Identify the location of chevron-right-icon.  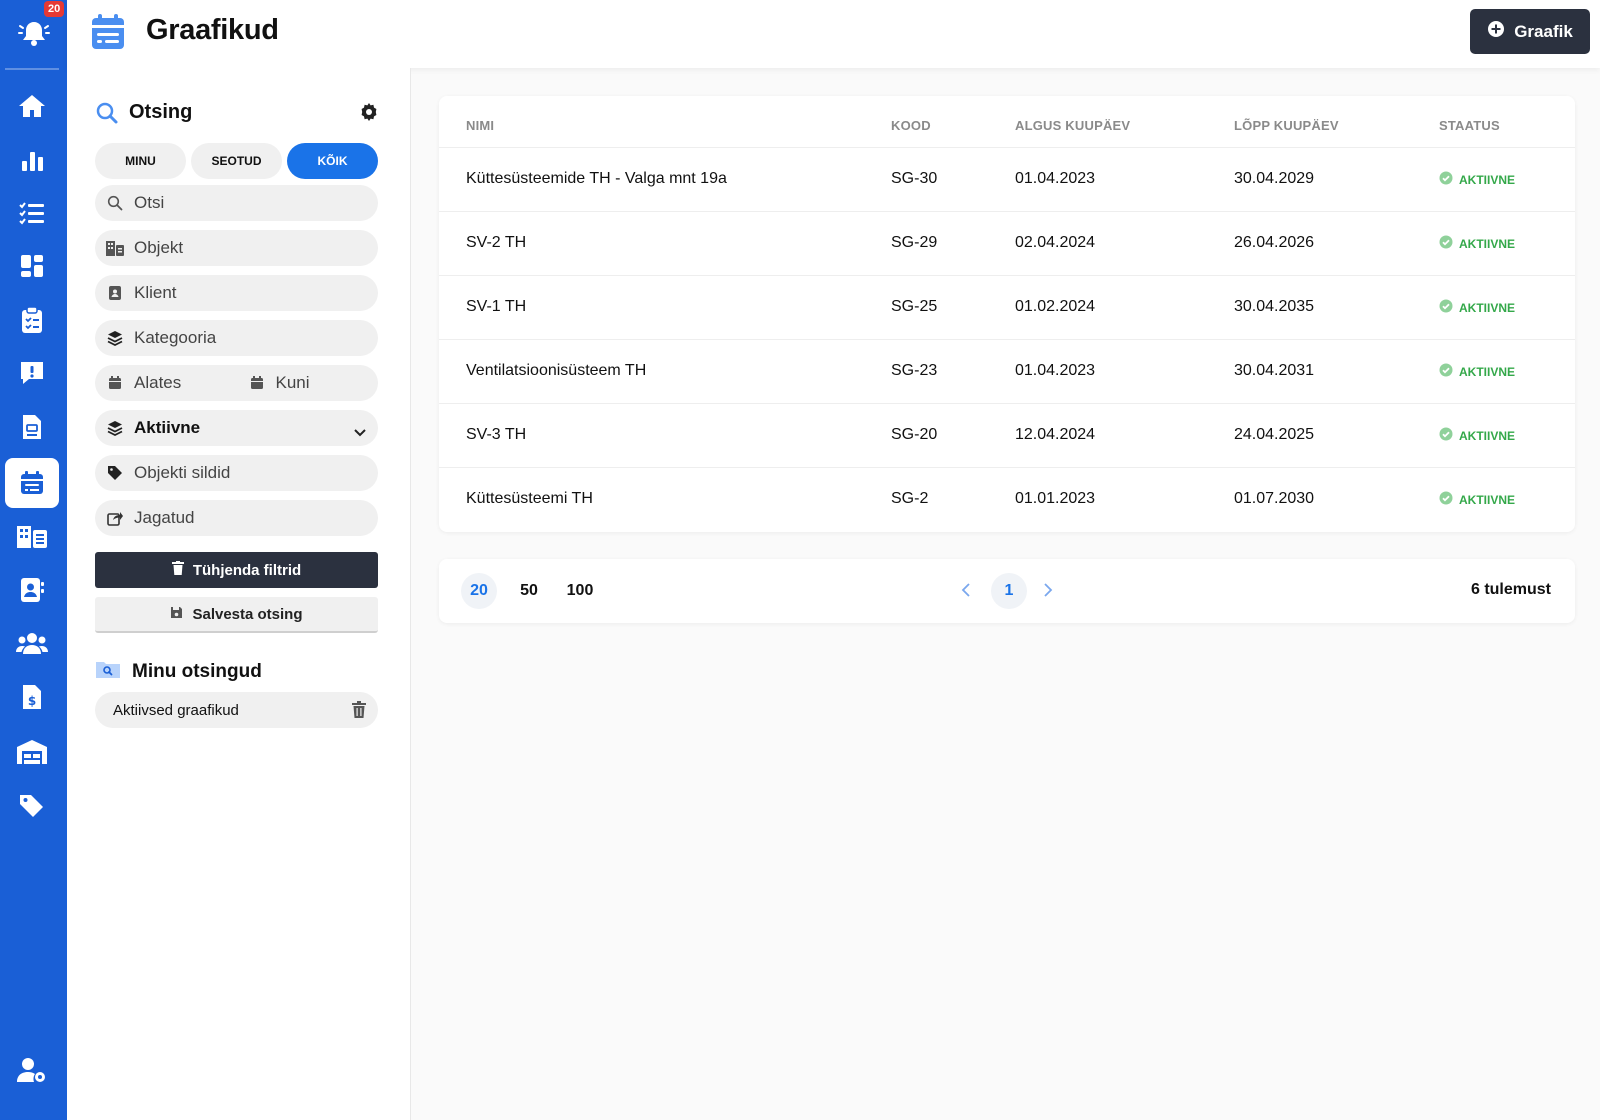
(1048, 592).